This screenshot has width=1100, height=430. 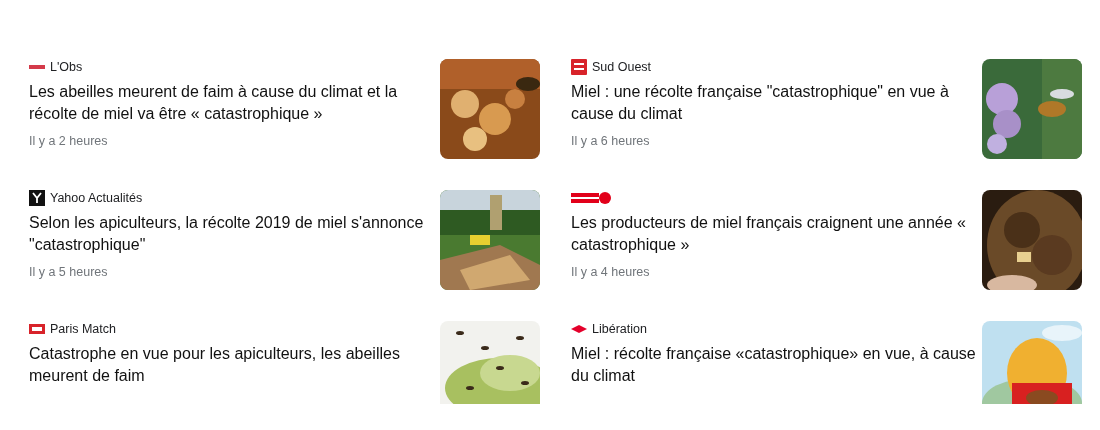 What do you see at coordinates (622, 67) in the screenshot?
I see `source-name: Sud Ouest` at bounding box center [622, 67].